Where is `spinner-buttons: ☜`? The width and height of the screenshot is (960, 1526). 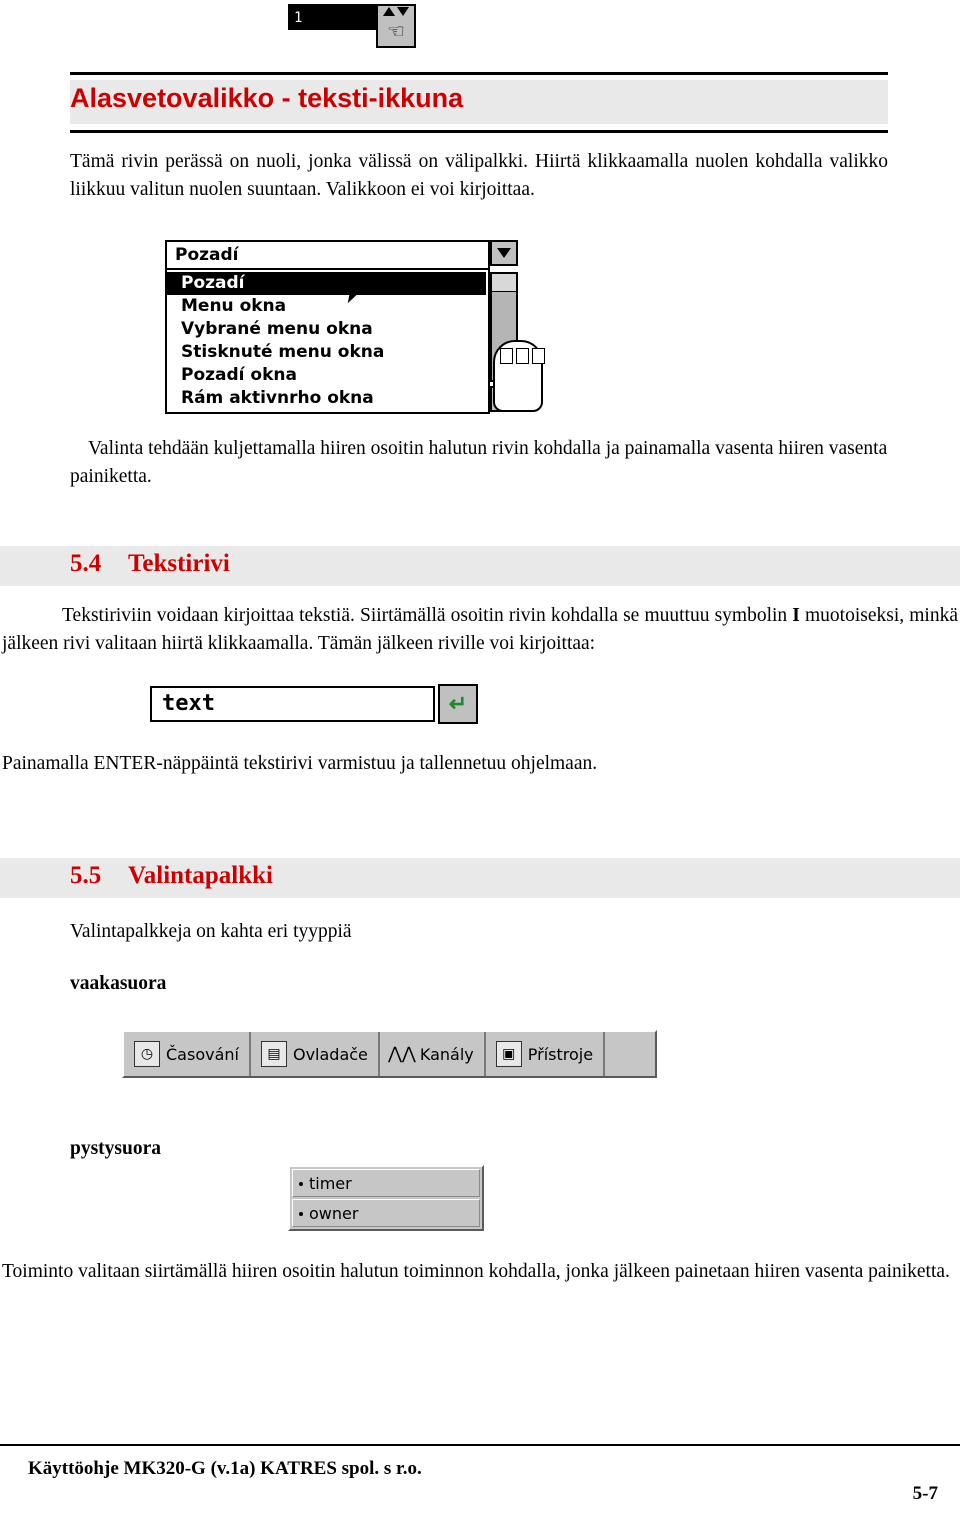
spinner-buttons: ☜ is located at coordinates (396, 26).